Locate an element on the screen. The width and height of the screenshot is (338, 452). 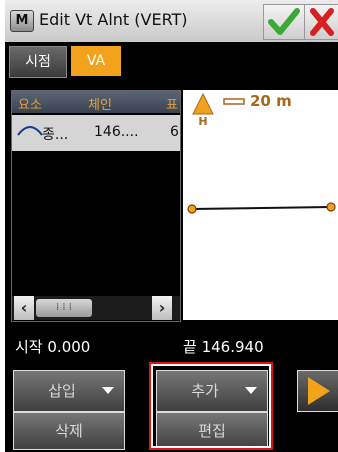
list-item: 종... 146.... 6 is located at coordinates (96, 133).